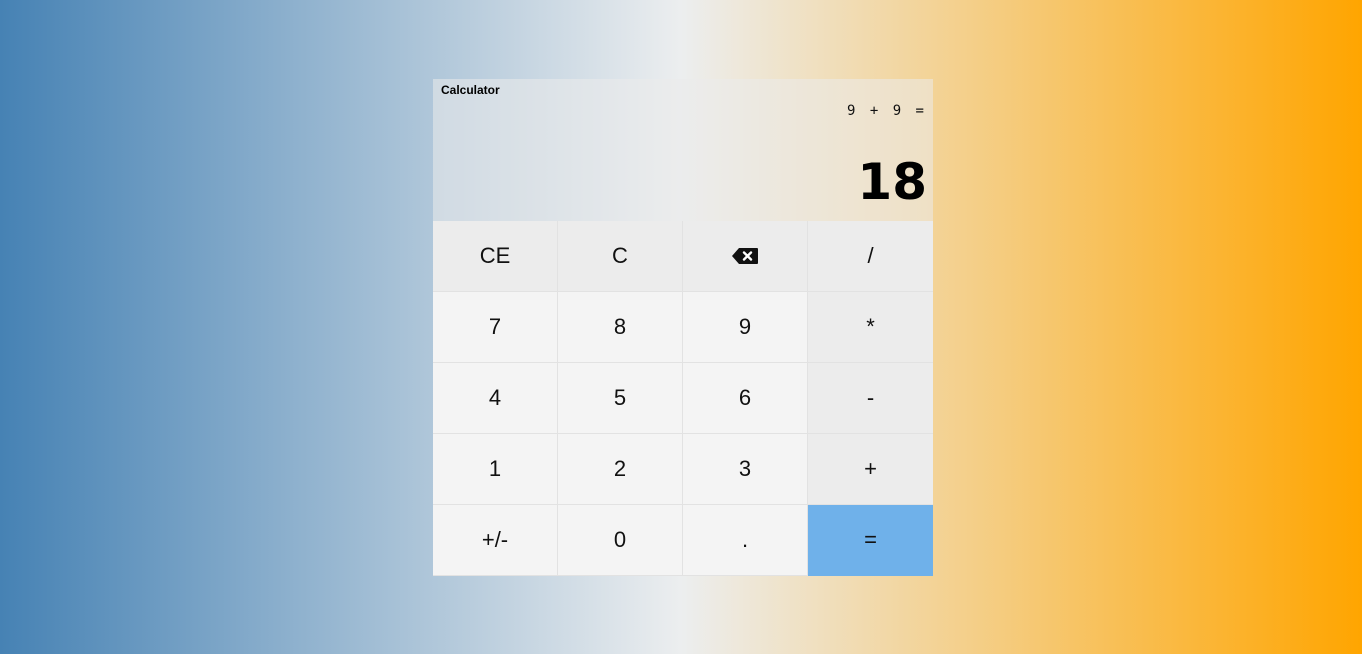 This screenshot has height=654, width=1362. I want to click on digit-8-button: 8, so click(620, 327).